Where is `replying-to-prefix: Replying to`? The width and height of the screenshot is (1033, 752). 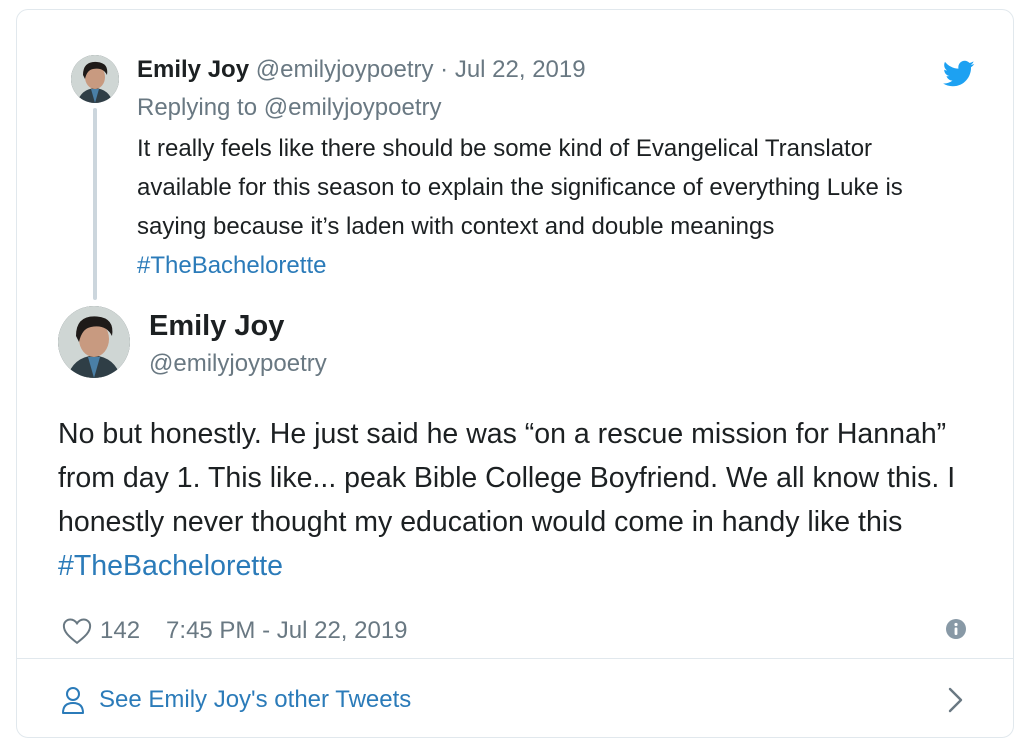 replying-to-prefix: Replying to is located at coordinates (197, 107).